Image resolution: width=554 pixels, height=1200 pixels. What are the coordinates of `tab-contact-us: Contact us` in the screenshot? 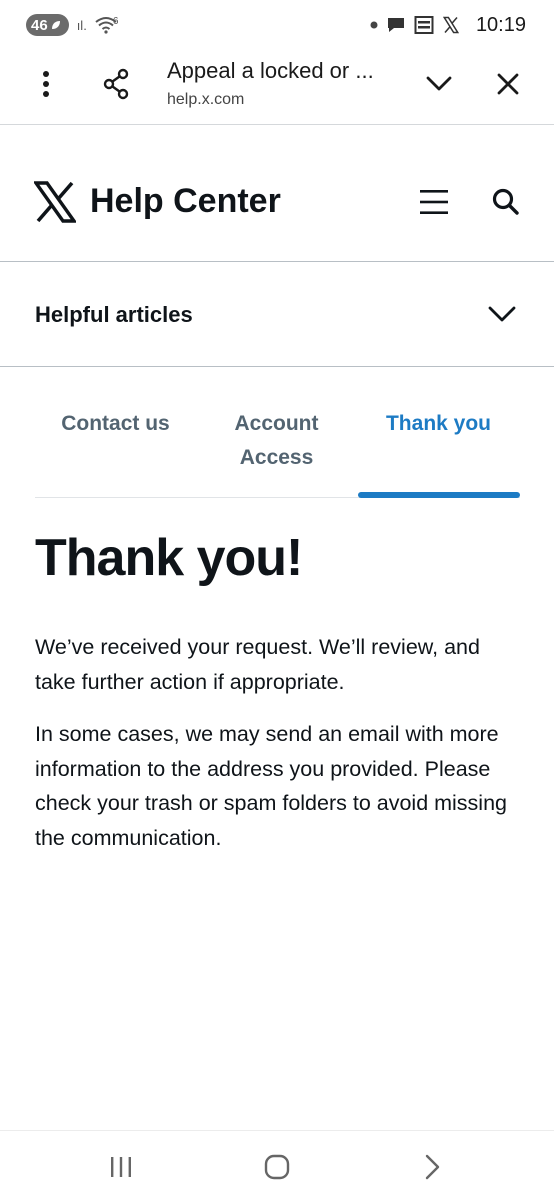 It's located at (115, 424).